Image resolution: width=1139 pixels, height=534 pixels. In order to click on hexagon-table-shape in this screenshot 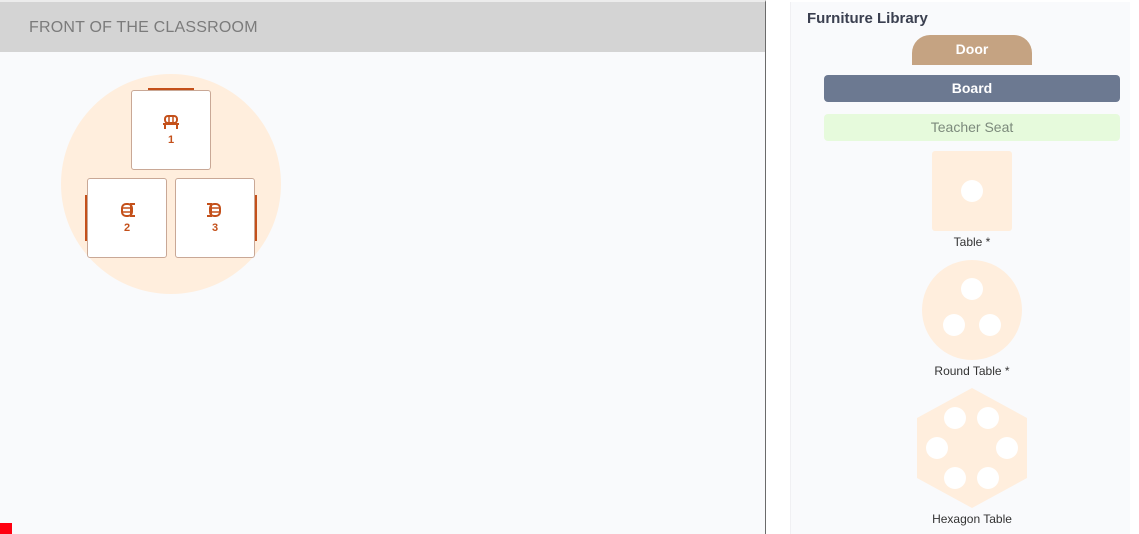, I will do `click(972, 448)`.